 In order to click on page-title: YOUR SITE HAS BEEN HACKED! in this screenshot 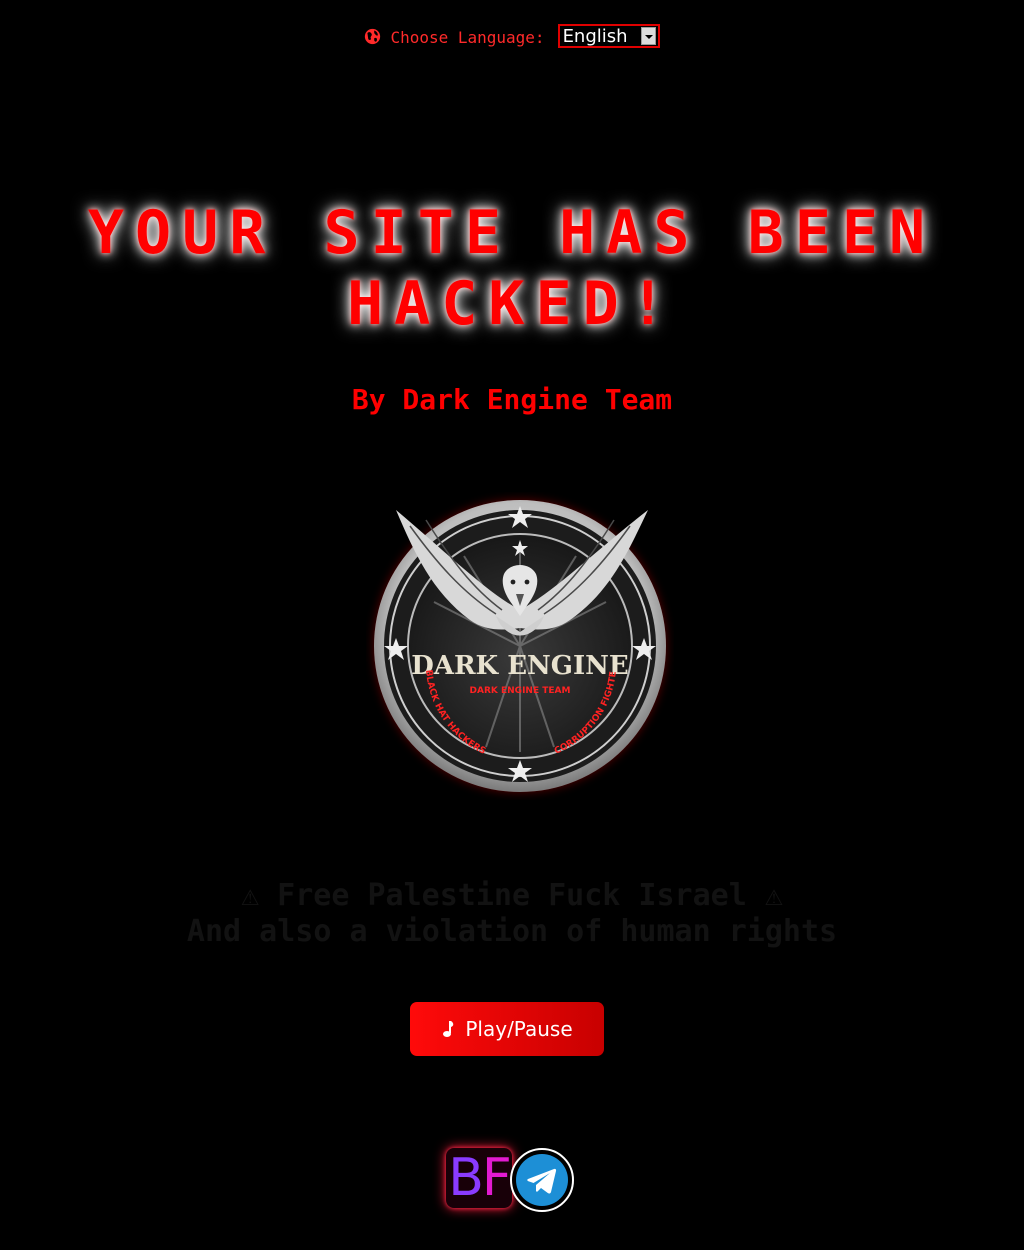, I will do `click(512, 268)`.